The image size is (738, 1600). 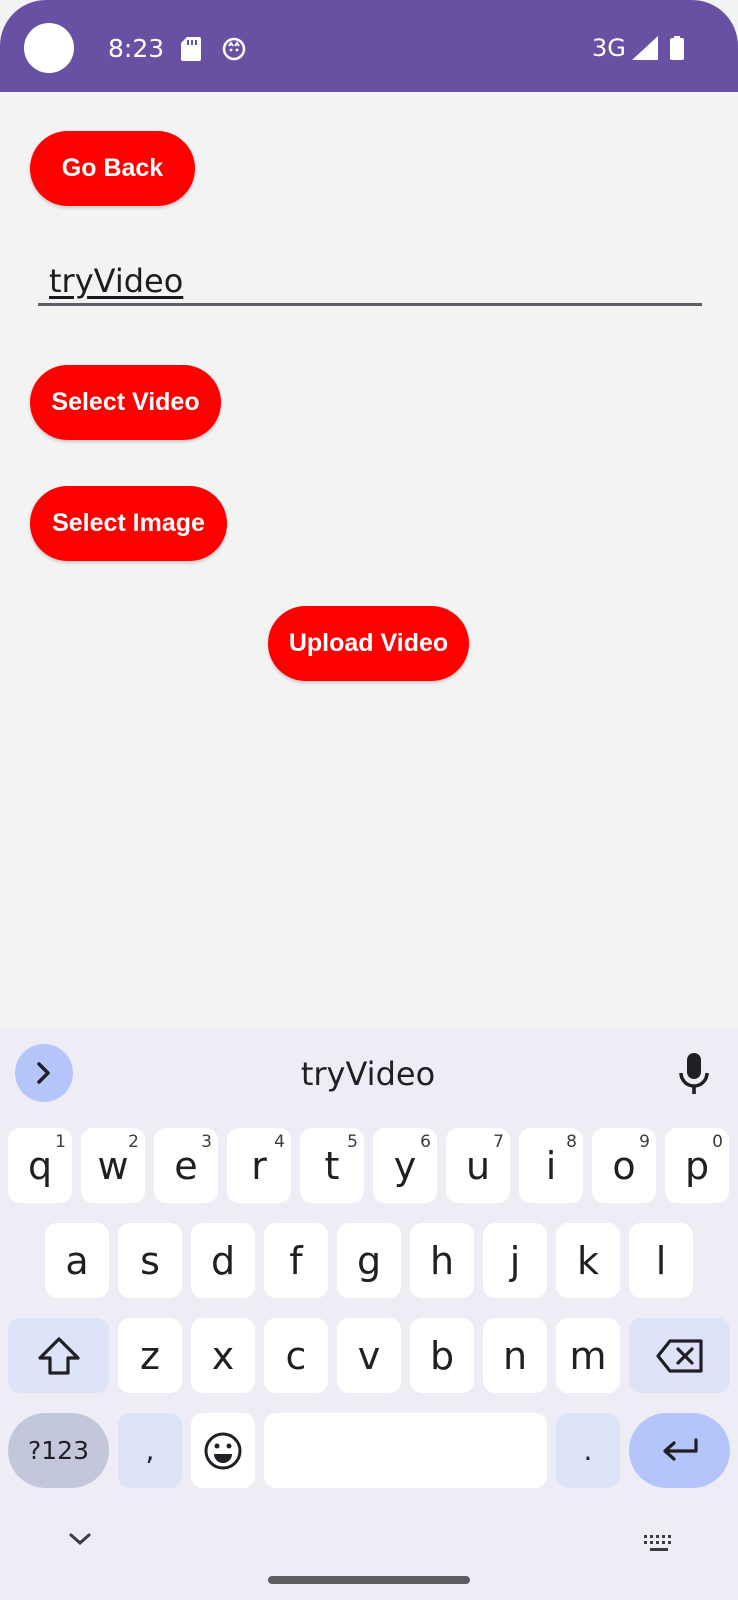 I want to click on key-label: q, so click(x=40, y=1165).